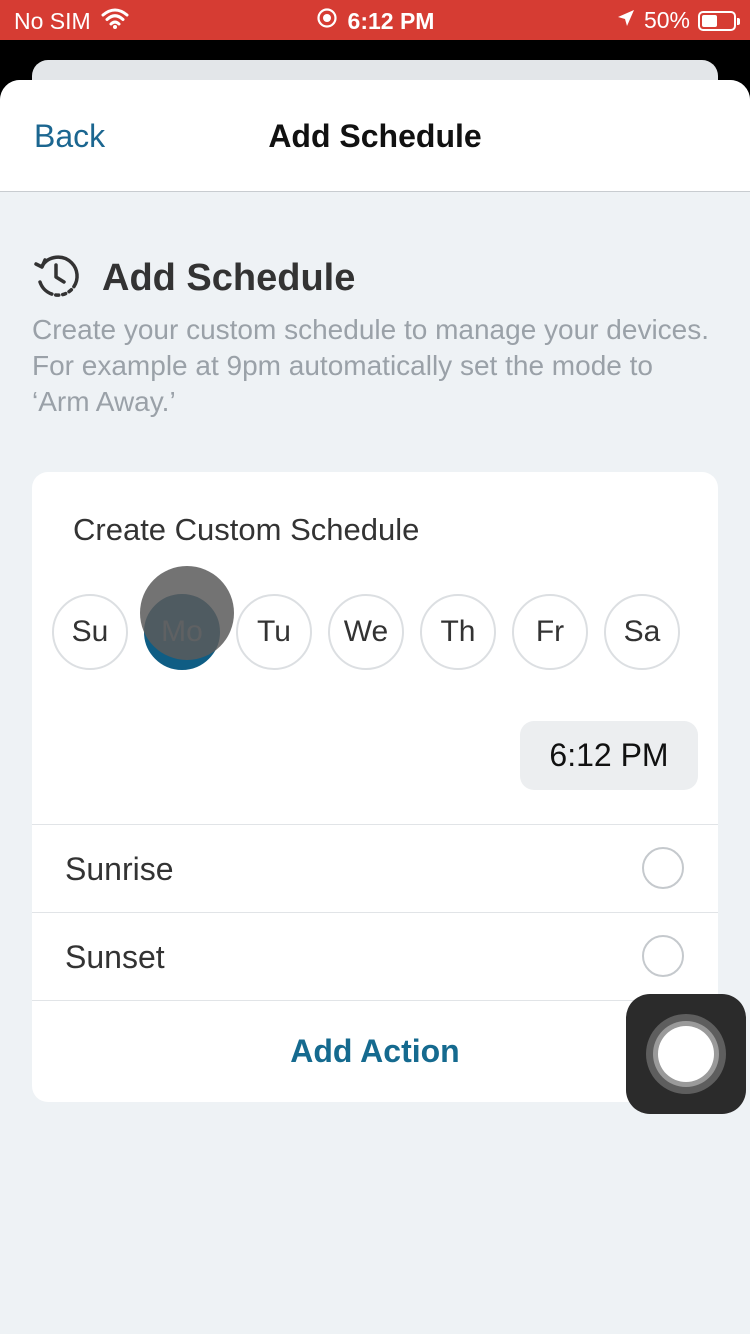 The height and width of the screenshot is (1334, 750). I want to click on sunset-option: Sunset, so click(375, 956).